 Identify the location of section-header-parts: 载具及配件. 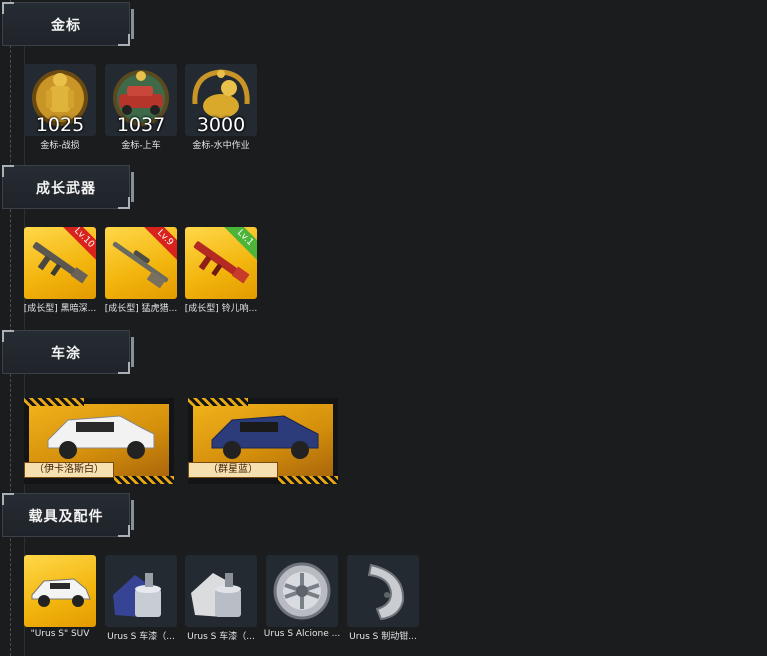
(68, 515).